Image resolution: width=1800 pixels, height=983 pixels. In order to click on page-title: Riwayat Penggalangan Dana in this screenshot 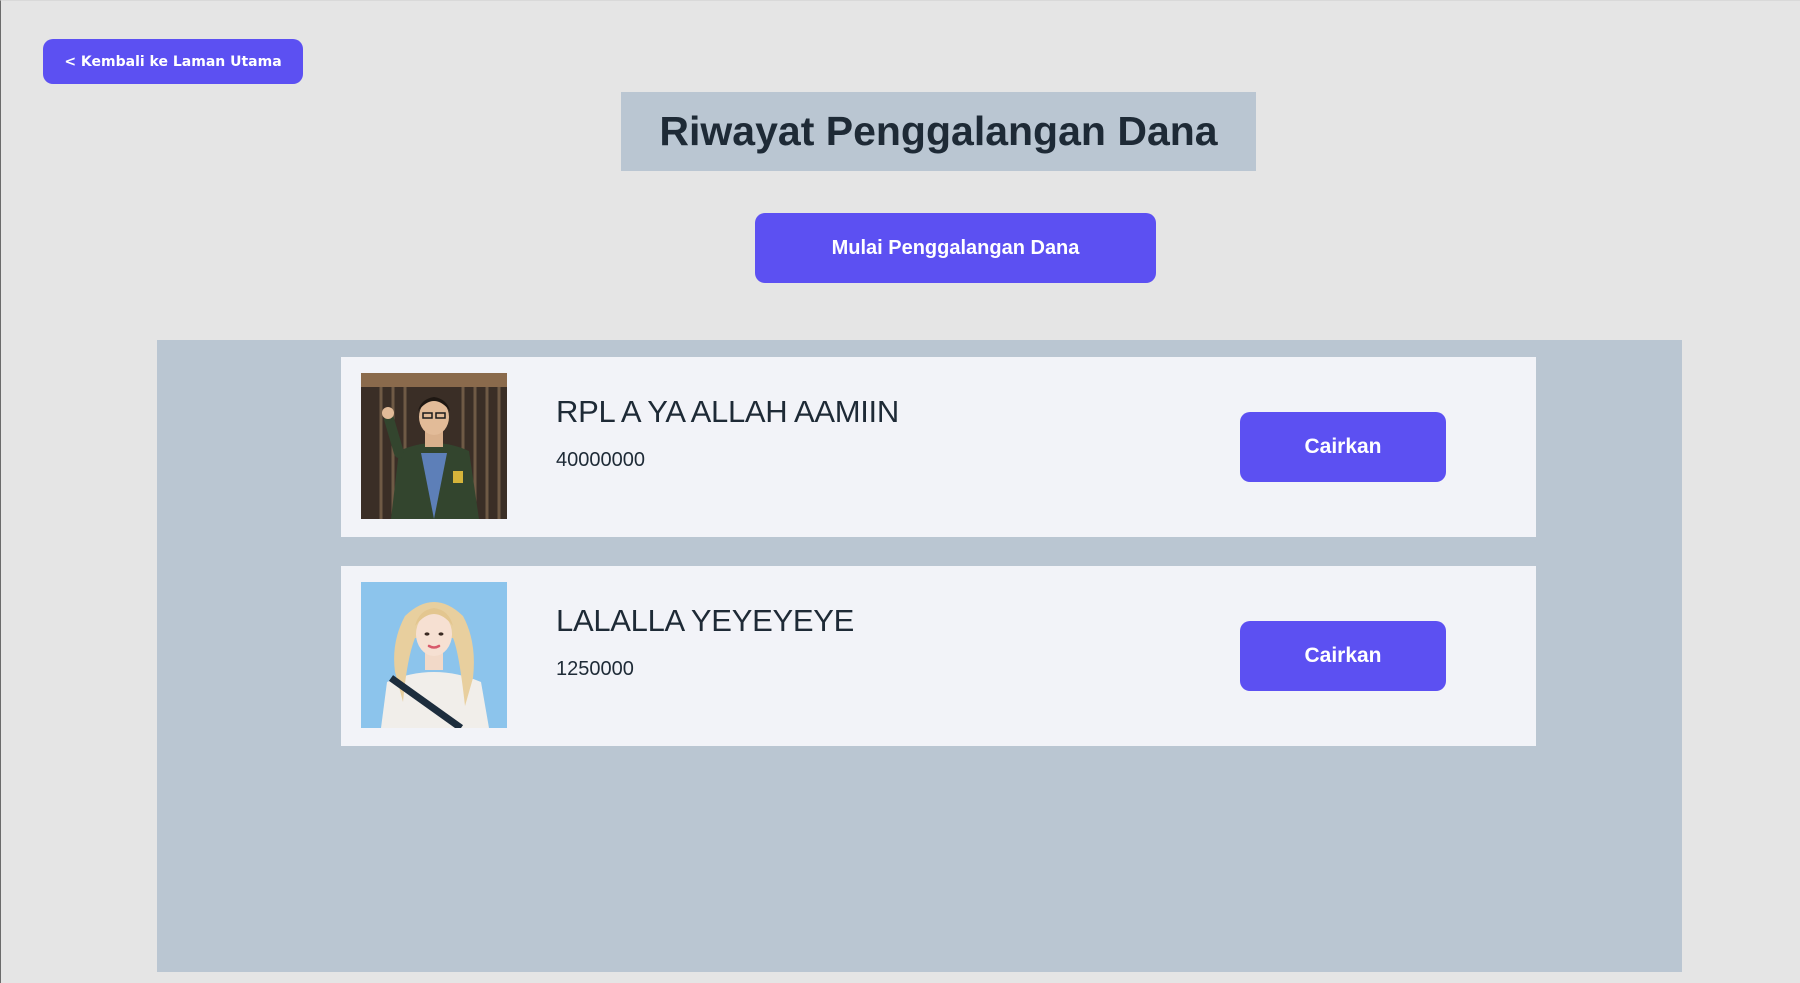, I will do `click(938, 131)`.